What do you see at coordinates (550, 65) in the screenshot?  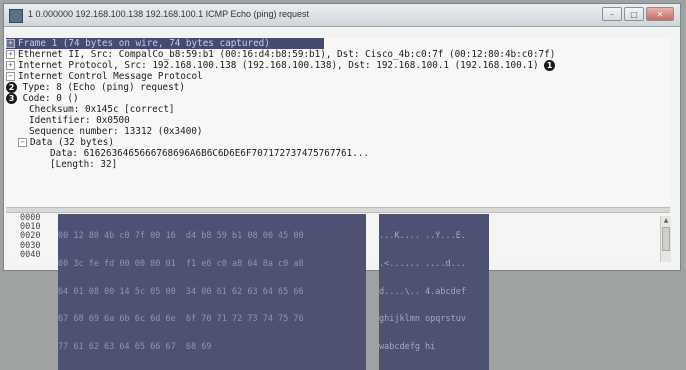 I see `annotation-badge-1: 1` at bounding box center [550, 65].